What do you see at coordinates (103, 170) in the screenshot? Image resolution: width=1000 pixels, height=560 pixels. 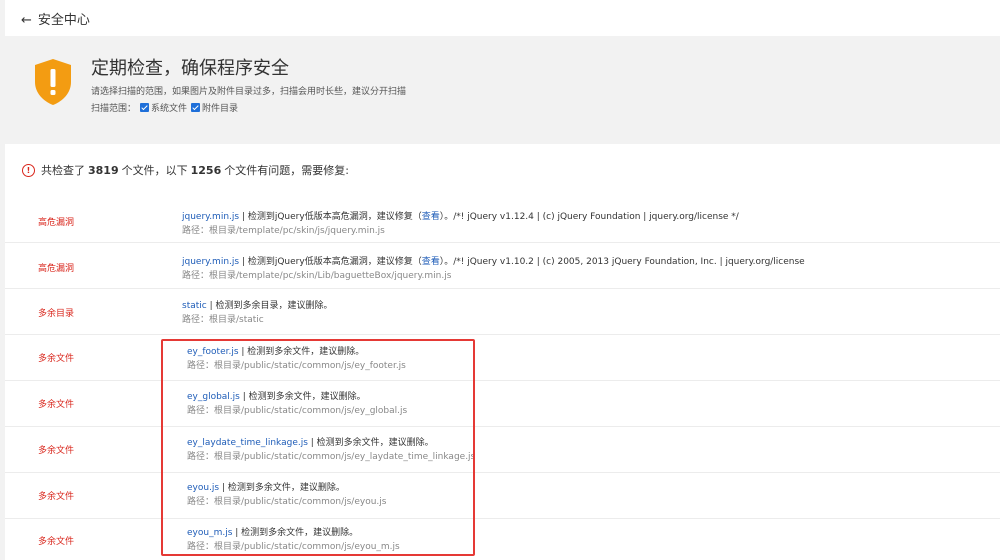 I see `checked-count: 3819` at bounding box center [103, 170].